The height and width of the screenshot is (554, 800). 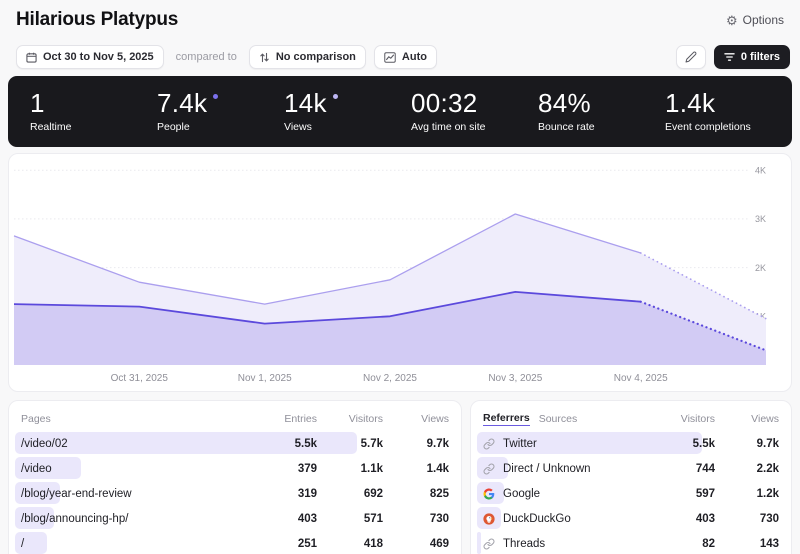 What do you see at coordinates (264, 57) in the screenshot?
I see `compare-arrows-icon` at bounding box center [264, 57].